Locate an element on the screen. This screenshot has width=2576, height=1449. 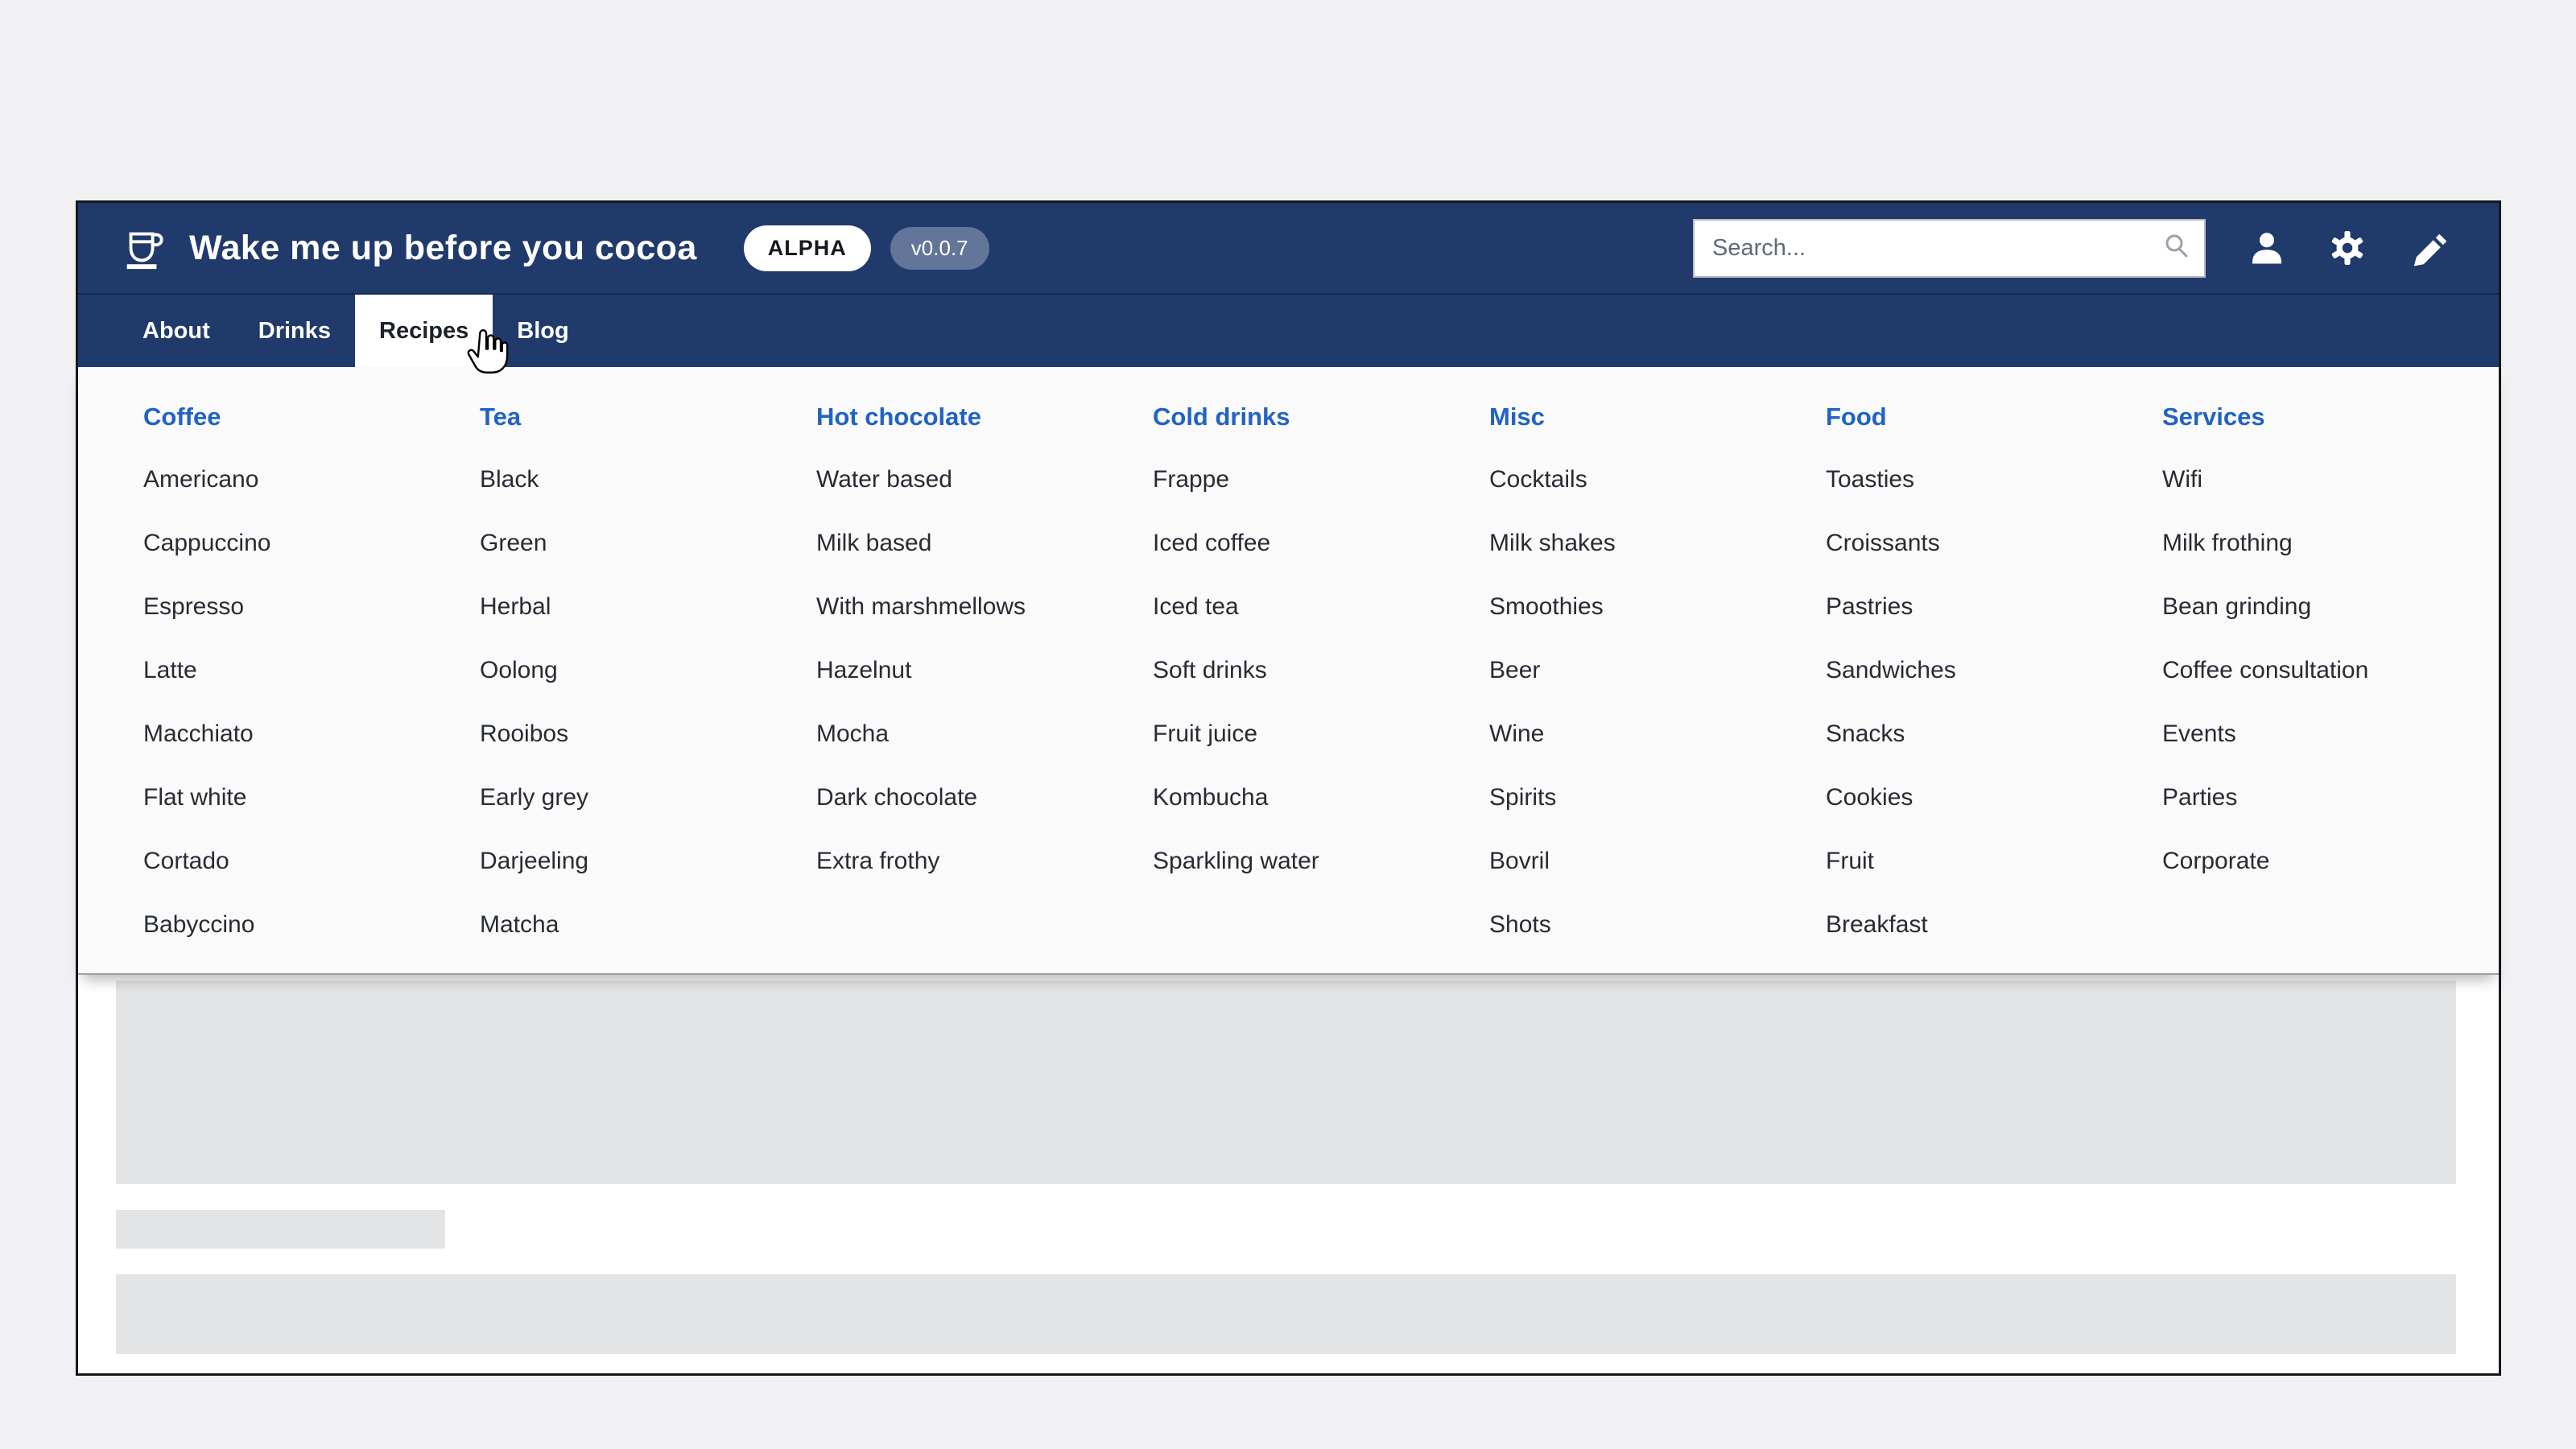
tab-recipes: Recipes is located at coordinates (424, 331).